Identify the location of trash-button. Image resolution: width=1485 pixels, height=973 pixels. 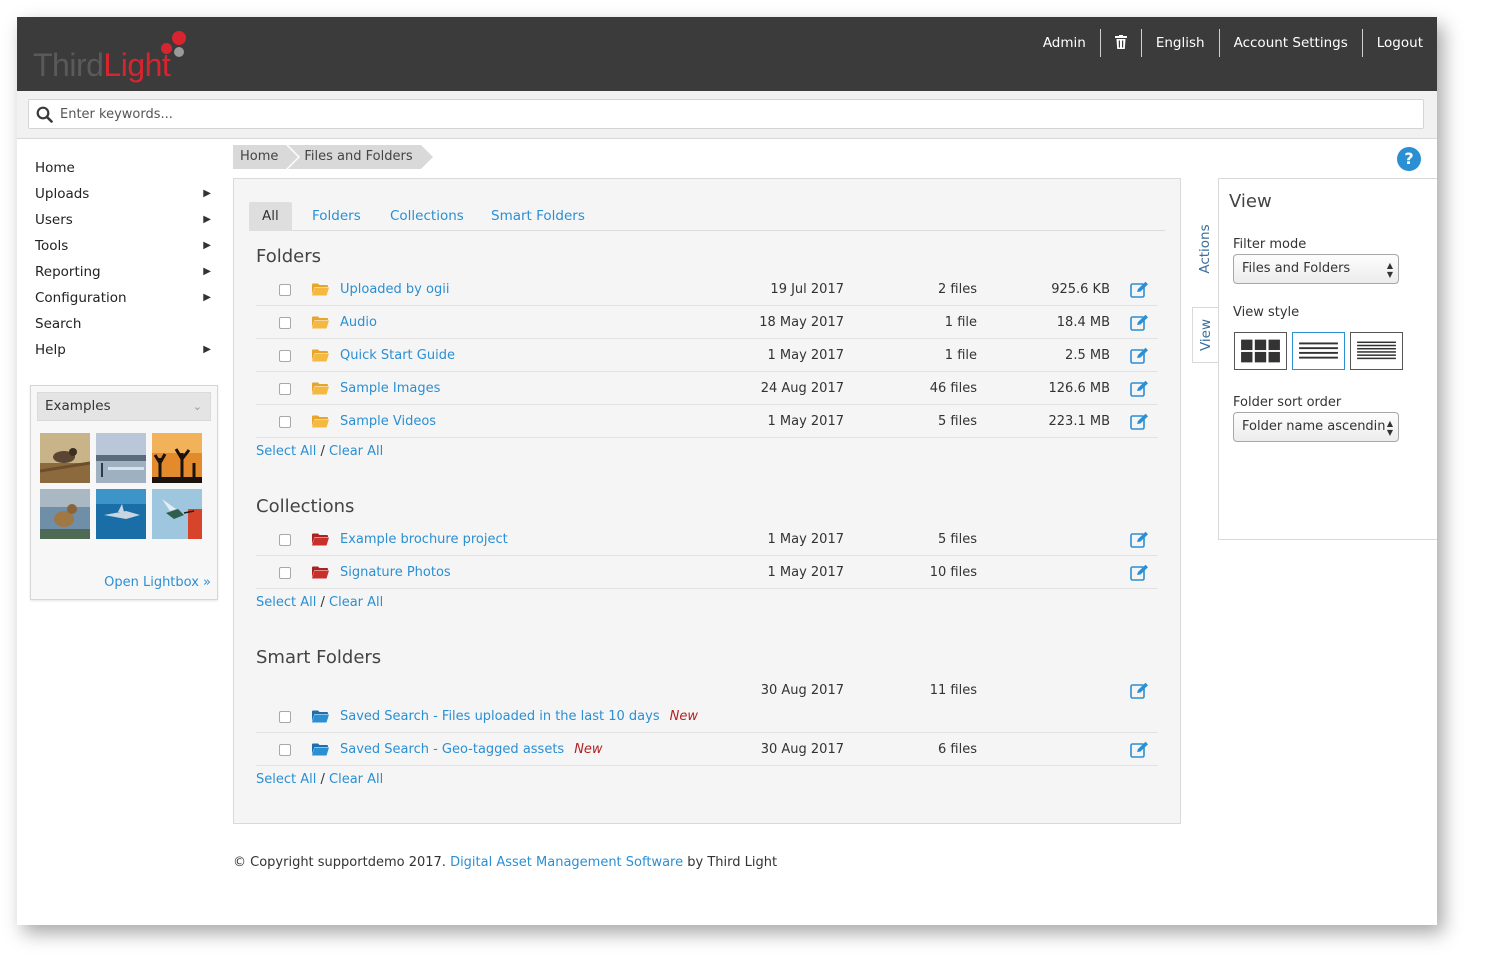
(1120, 43).